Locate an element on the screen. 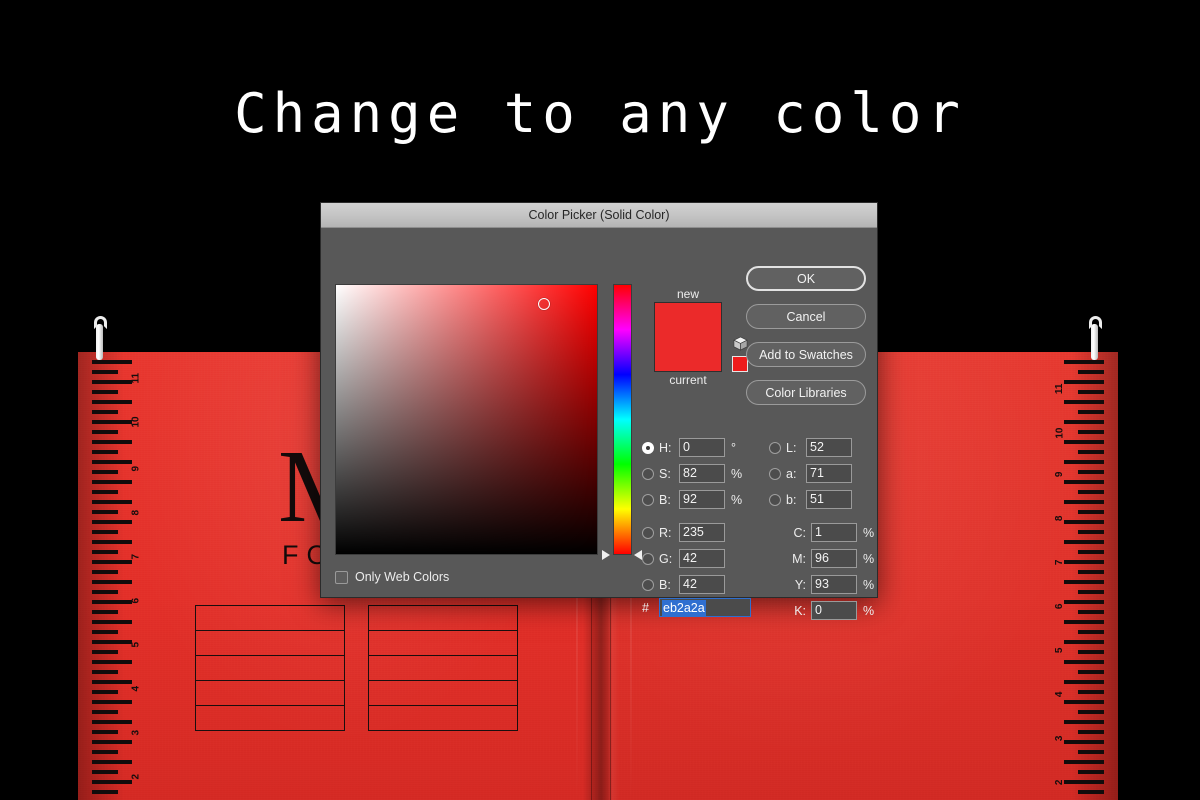 This screenshot has height=800, width=1200. field-row-lab-l: L: 52 is located at coordinates (810, 447).